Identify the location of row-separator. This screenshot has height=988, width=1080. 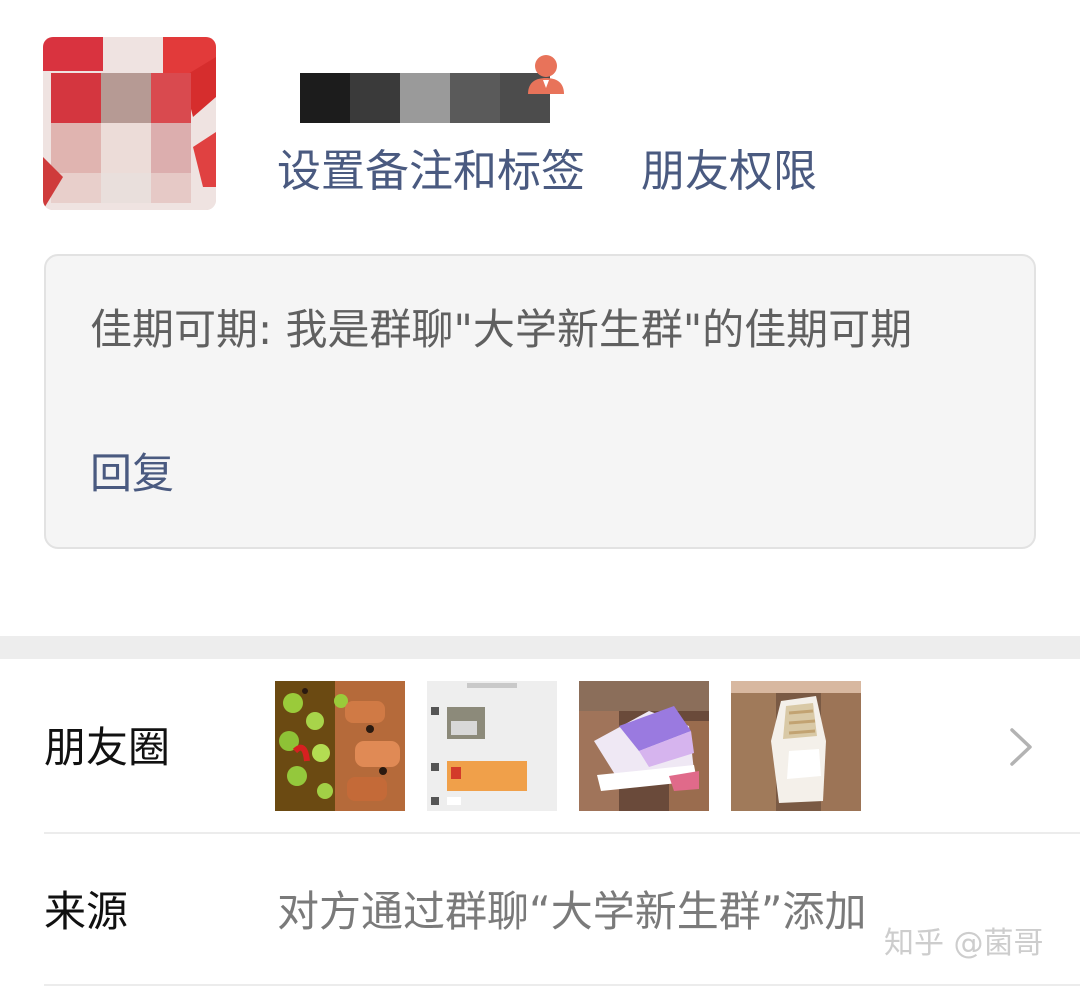
(562, 833).